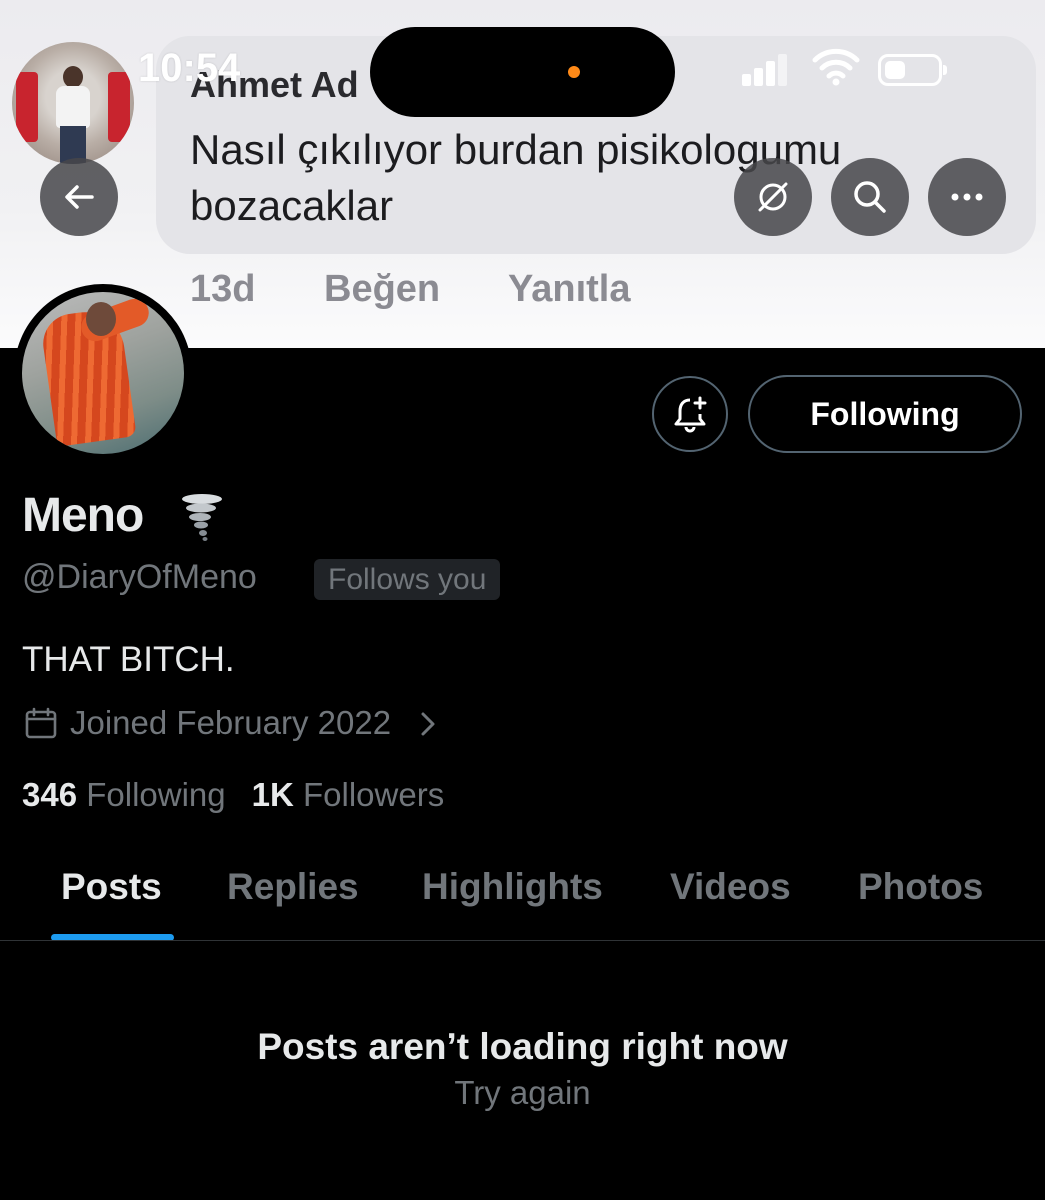 The height and width of the screenshot is (1200, 1045). I want to click on back-icon, so click(79, 197).